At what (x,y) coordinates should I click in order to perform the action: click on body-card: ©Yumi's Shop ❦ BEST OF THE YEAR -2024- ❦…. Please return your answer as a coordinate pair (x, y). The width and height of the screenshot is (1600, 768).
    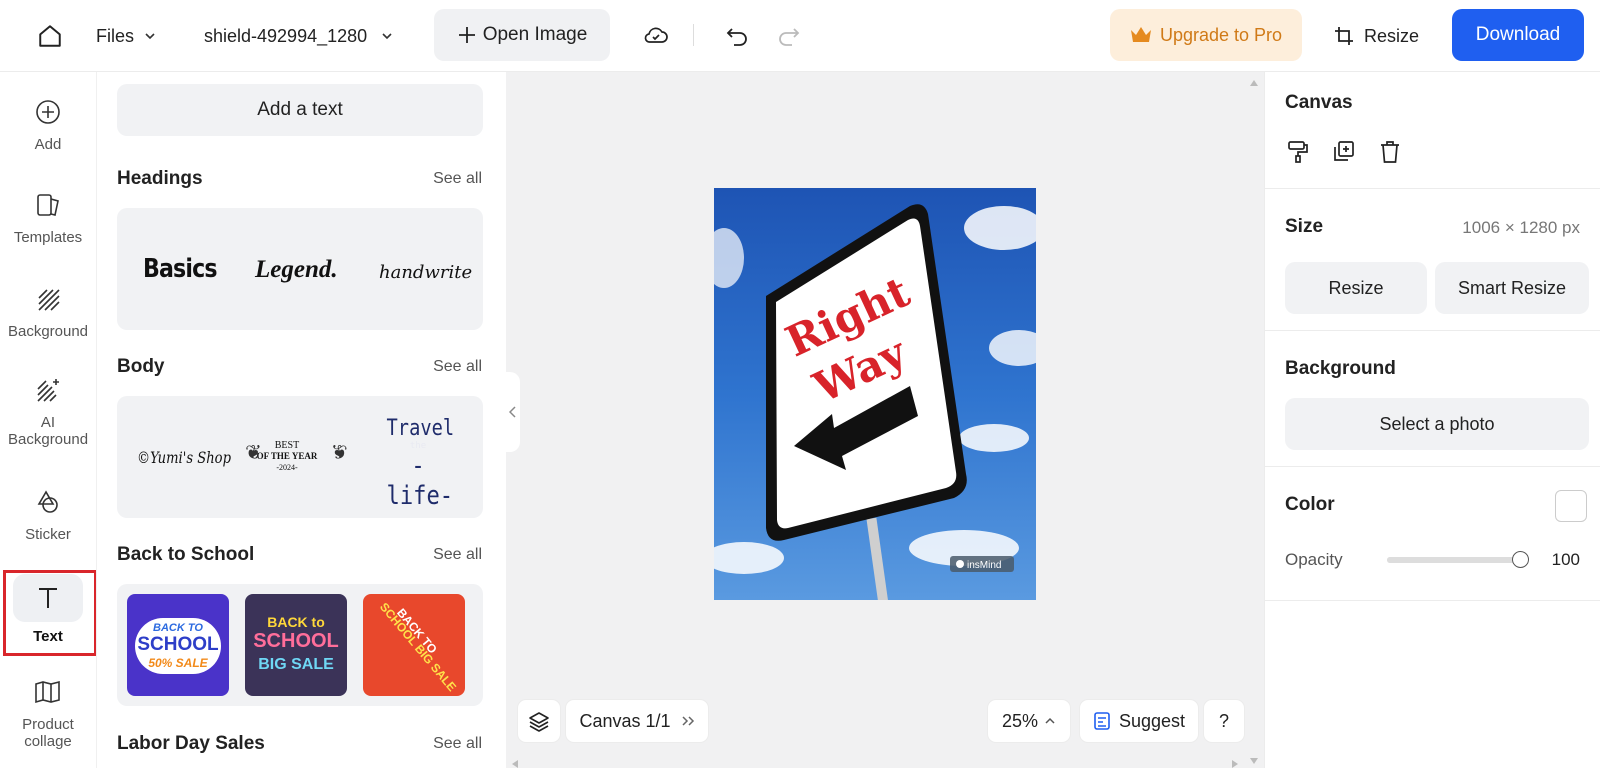
    Looking at the image, I should click on (300, 457).